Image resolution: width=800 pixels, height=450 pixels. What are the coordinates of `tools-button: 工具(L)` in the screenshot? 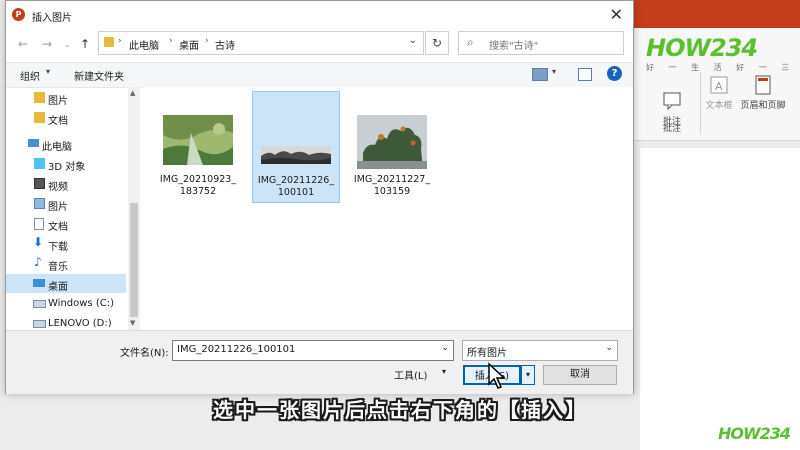 It's located at (410, 374).